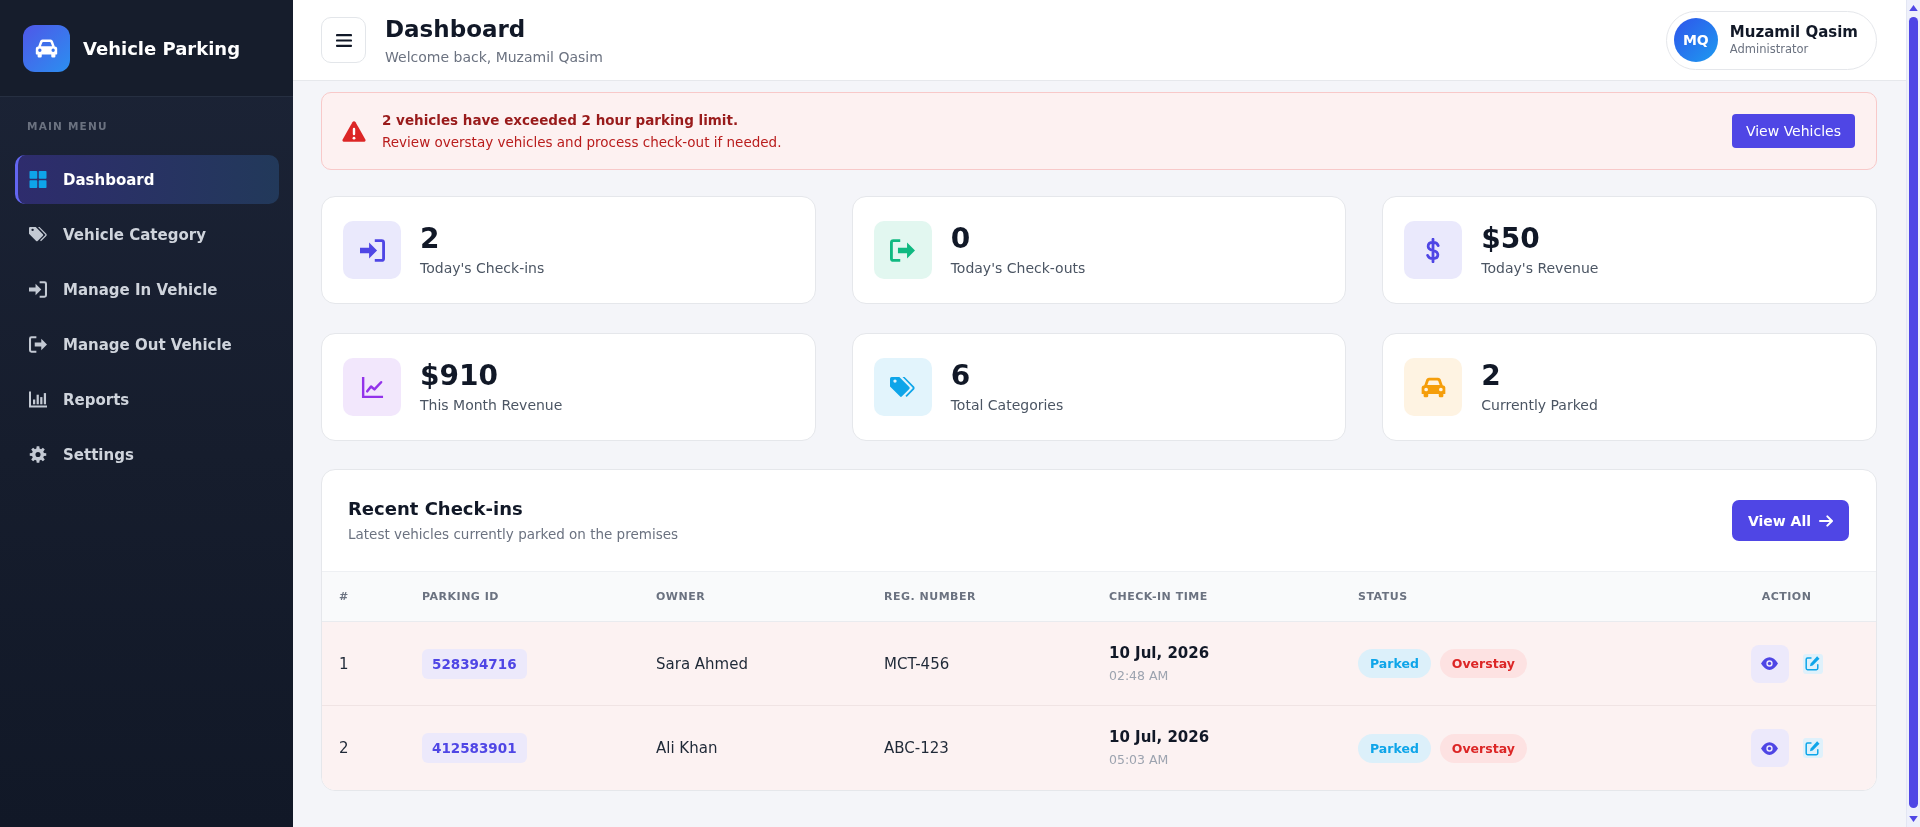 The image size is (1920, 827). Describe the element at coordinates (930, 596) in the screenshot. I see `column-header: REG. NUMBER` at that location.